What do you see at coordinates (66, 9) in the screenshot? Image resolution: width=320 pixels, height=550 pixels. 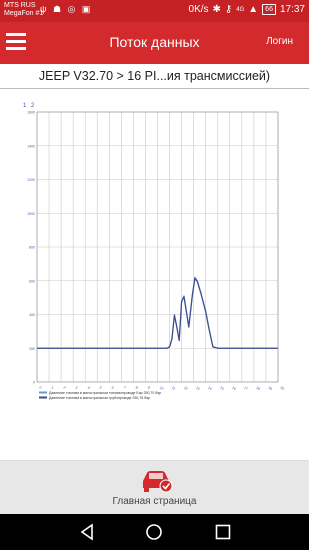 I see `notification-icons: ψ ☗ ◎ ▣` at bounding box center [66, 9].